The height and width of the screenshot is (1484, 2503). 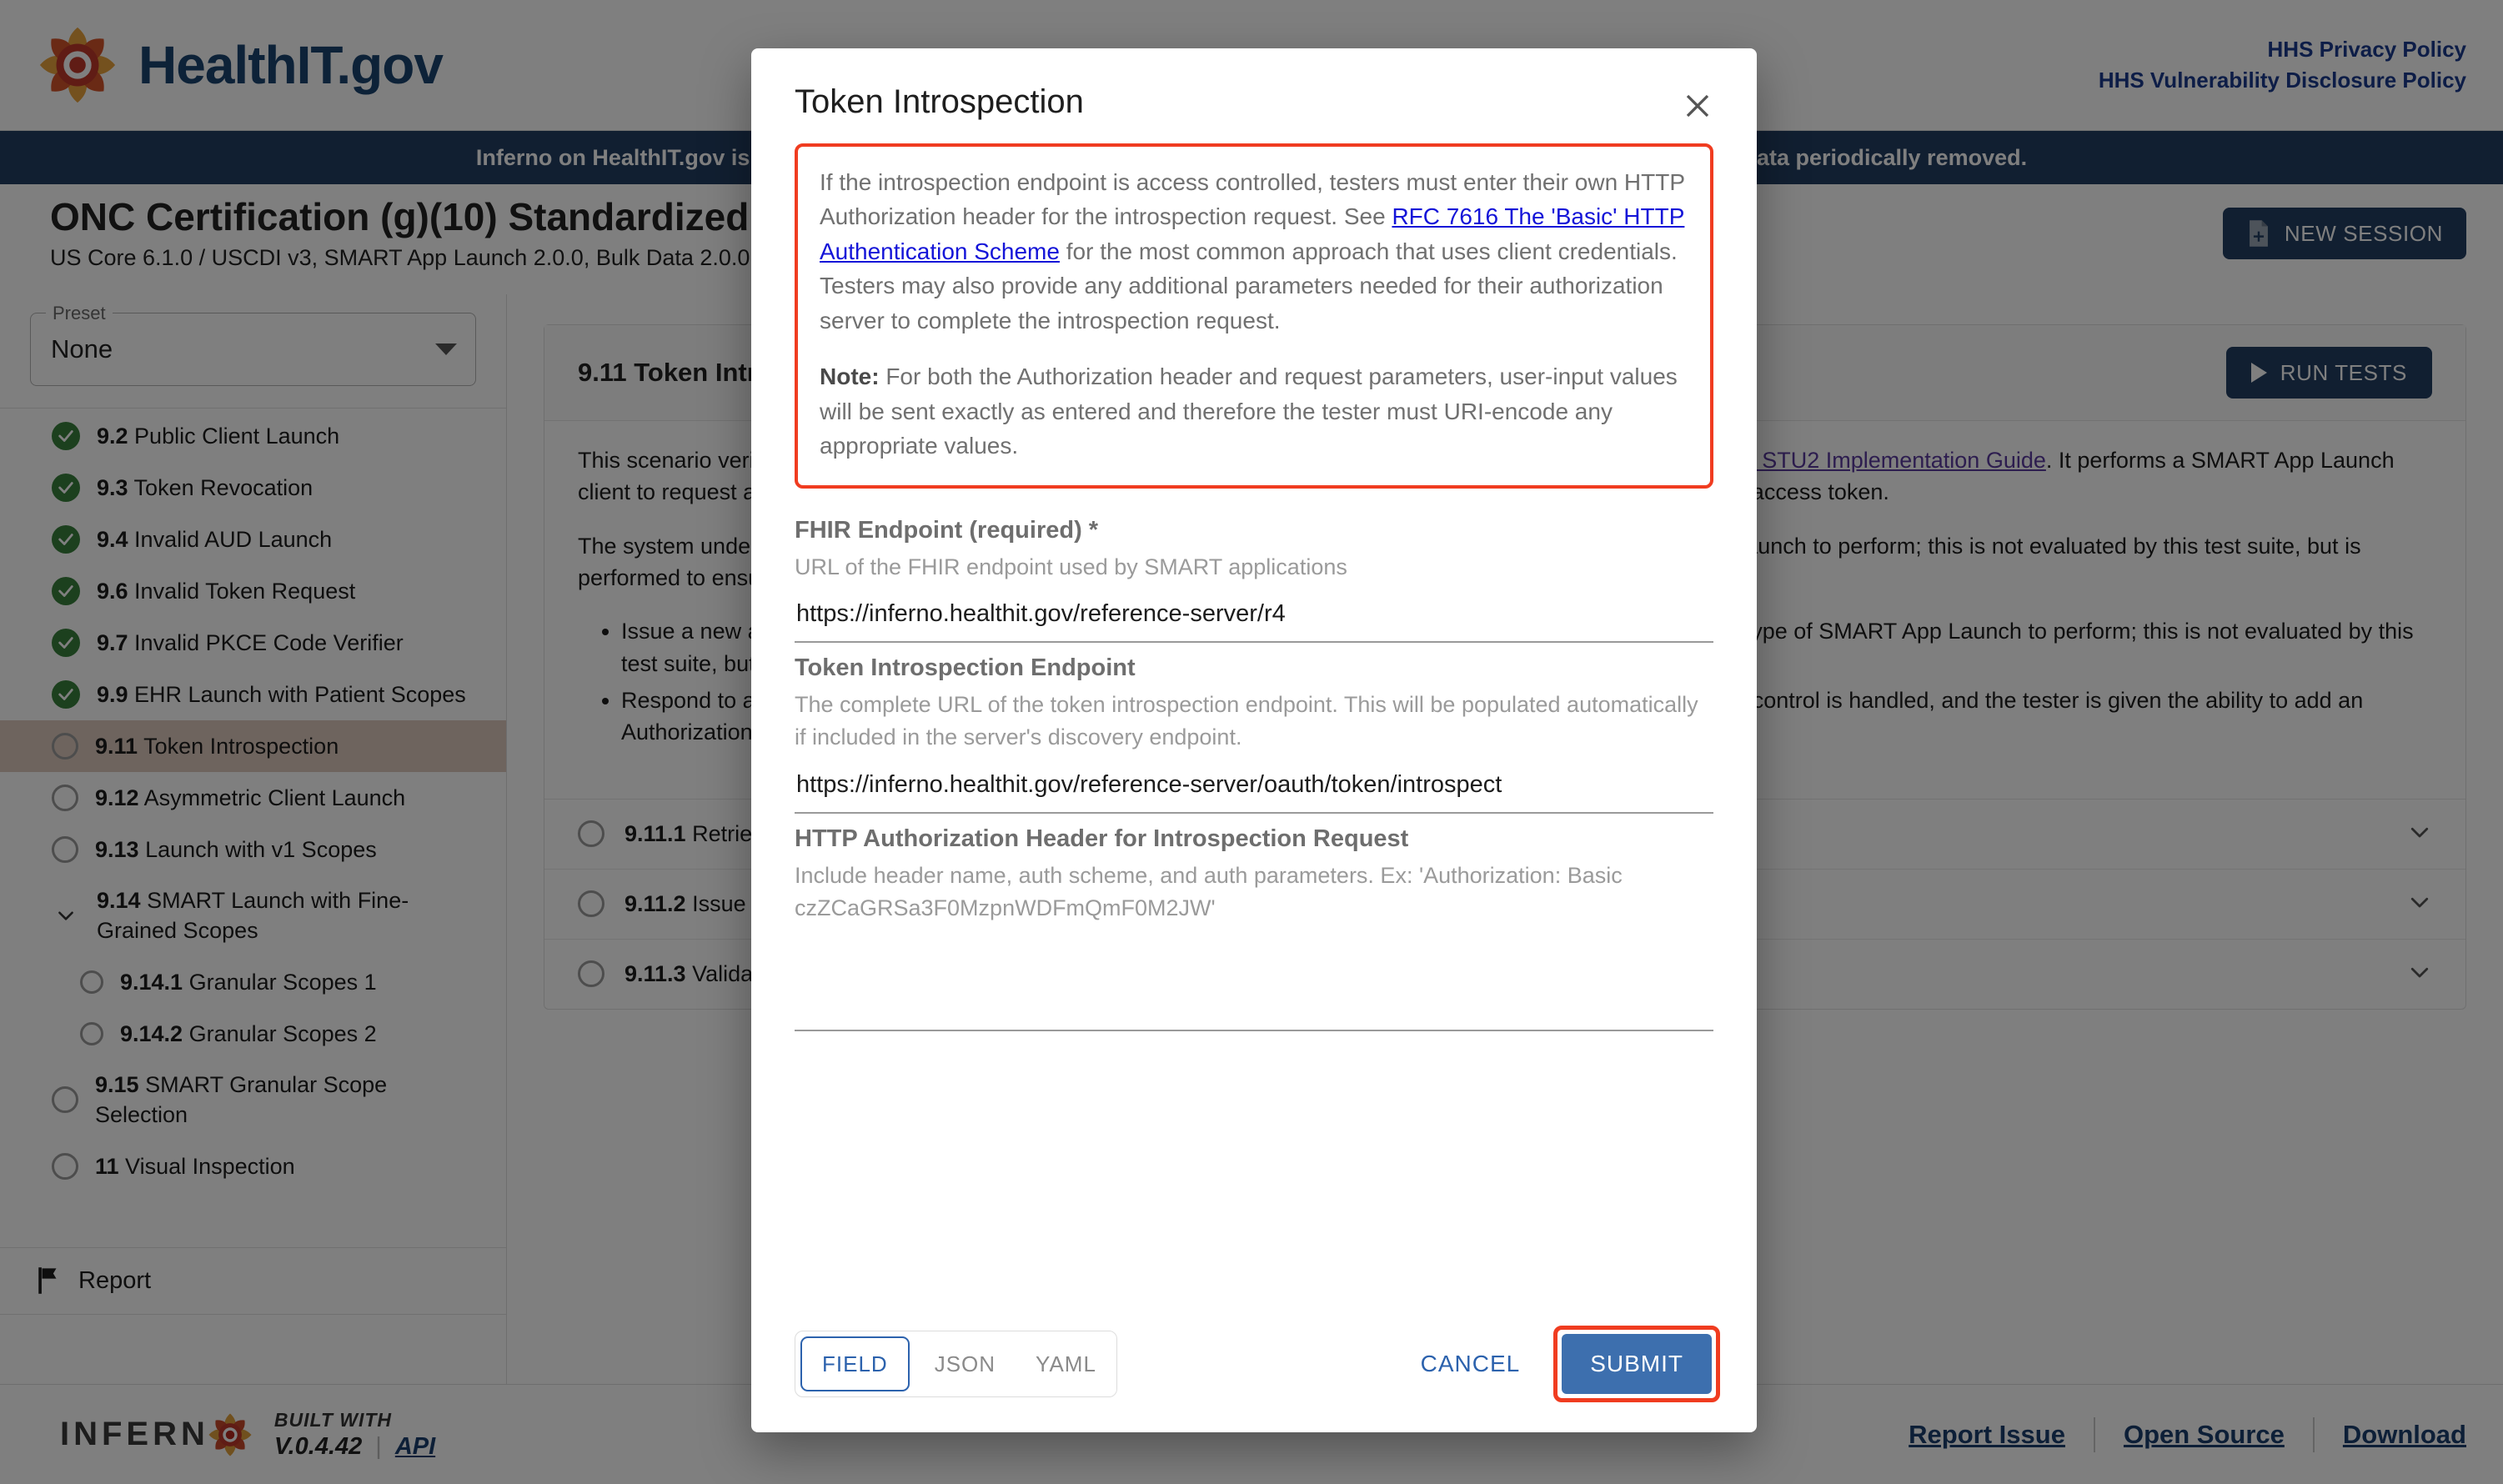 I want to click on sidebar-item-9-6: 9.6 Invalid Token Request, so click(x=253, y=591).